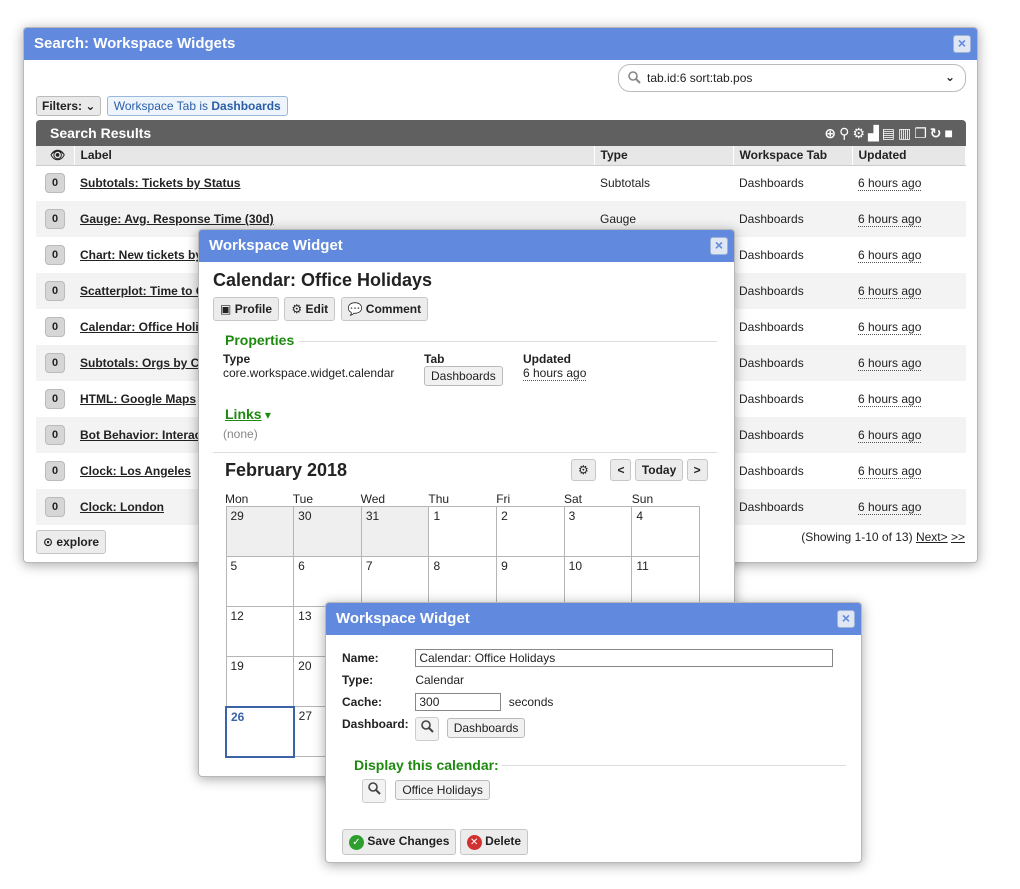 This screenshot has height=889, width=1020. Describe the element at coordinates (327, 531) in the screenshot. I see `calendar-day-cell: 30` at that location.